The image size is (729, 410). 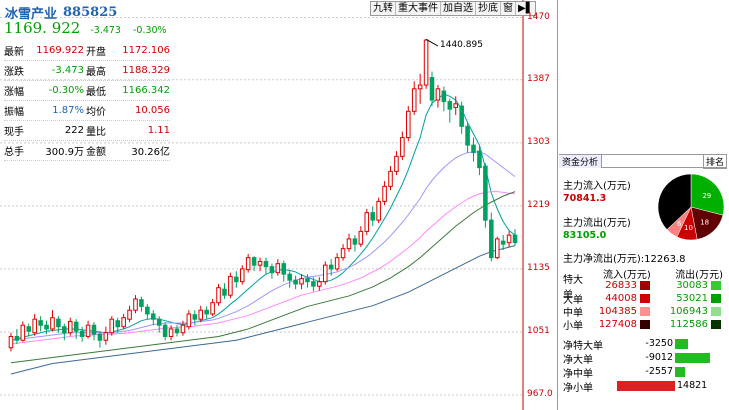 What do you see at coordinates (14, 52) in the screenshot?
I see `quote-key: 最新` at bounding box center [14, 52].